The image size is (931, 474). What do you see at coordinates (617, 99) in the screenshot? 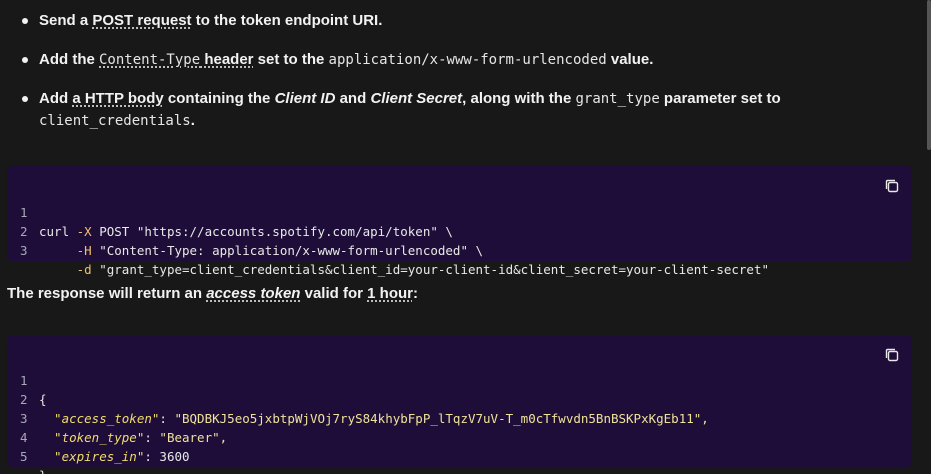
I see `inline-code: grant_type` at bounding box center [617, 99].